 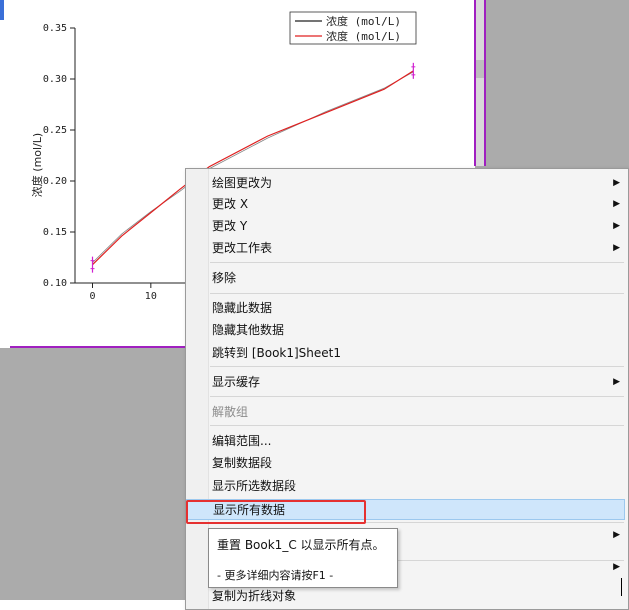 I want to click on y-tick-label: 0.25, so click(x=55, y=130).